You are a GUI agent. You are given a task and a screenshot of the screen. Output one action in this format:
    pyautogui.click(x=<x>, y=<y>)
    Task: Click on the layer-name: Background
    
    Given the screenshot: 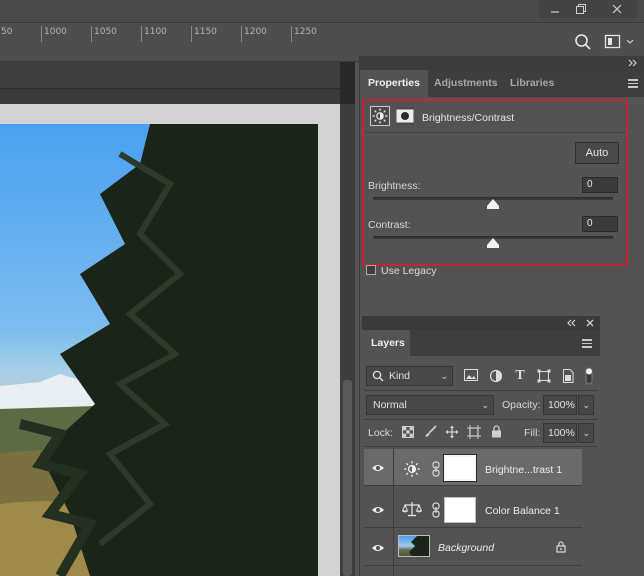 What is the action you would take?
    pyautogui.click(x=466, y=548)
    